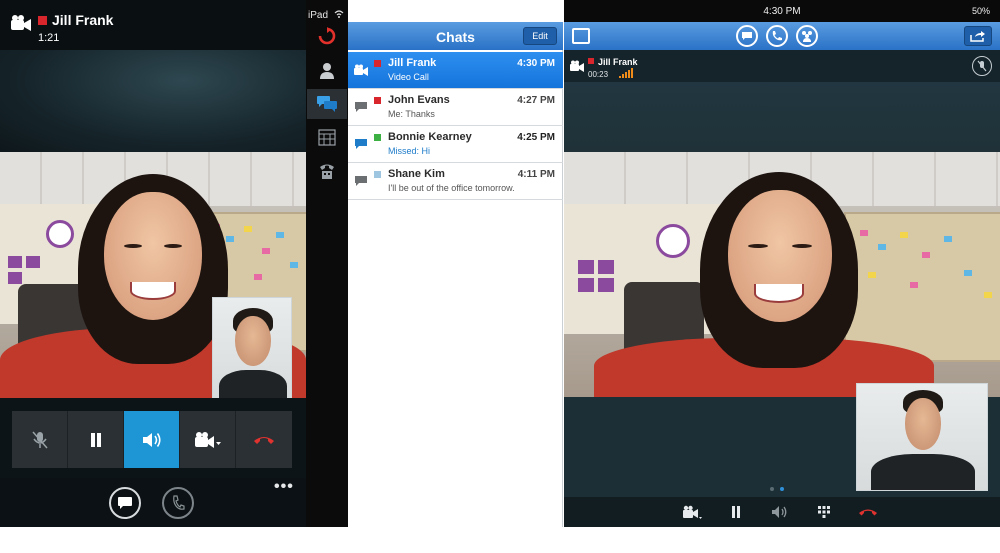  What do you see at coordinates (284, 487) in the screenshot?
I see `more-options-button: •••` at bounding box center [284, 487].